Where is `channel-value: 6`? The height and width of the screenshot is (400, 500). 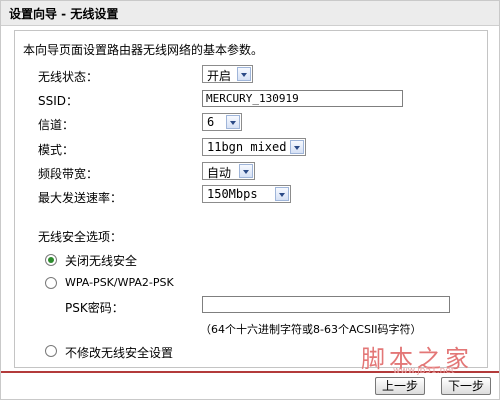 channel-value: 6 is located at coordinates (211, 122).